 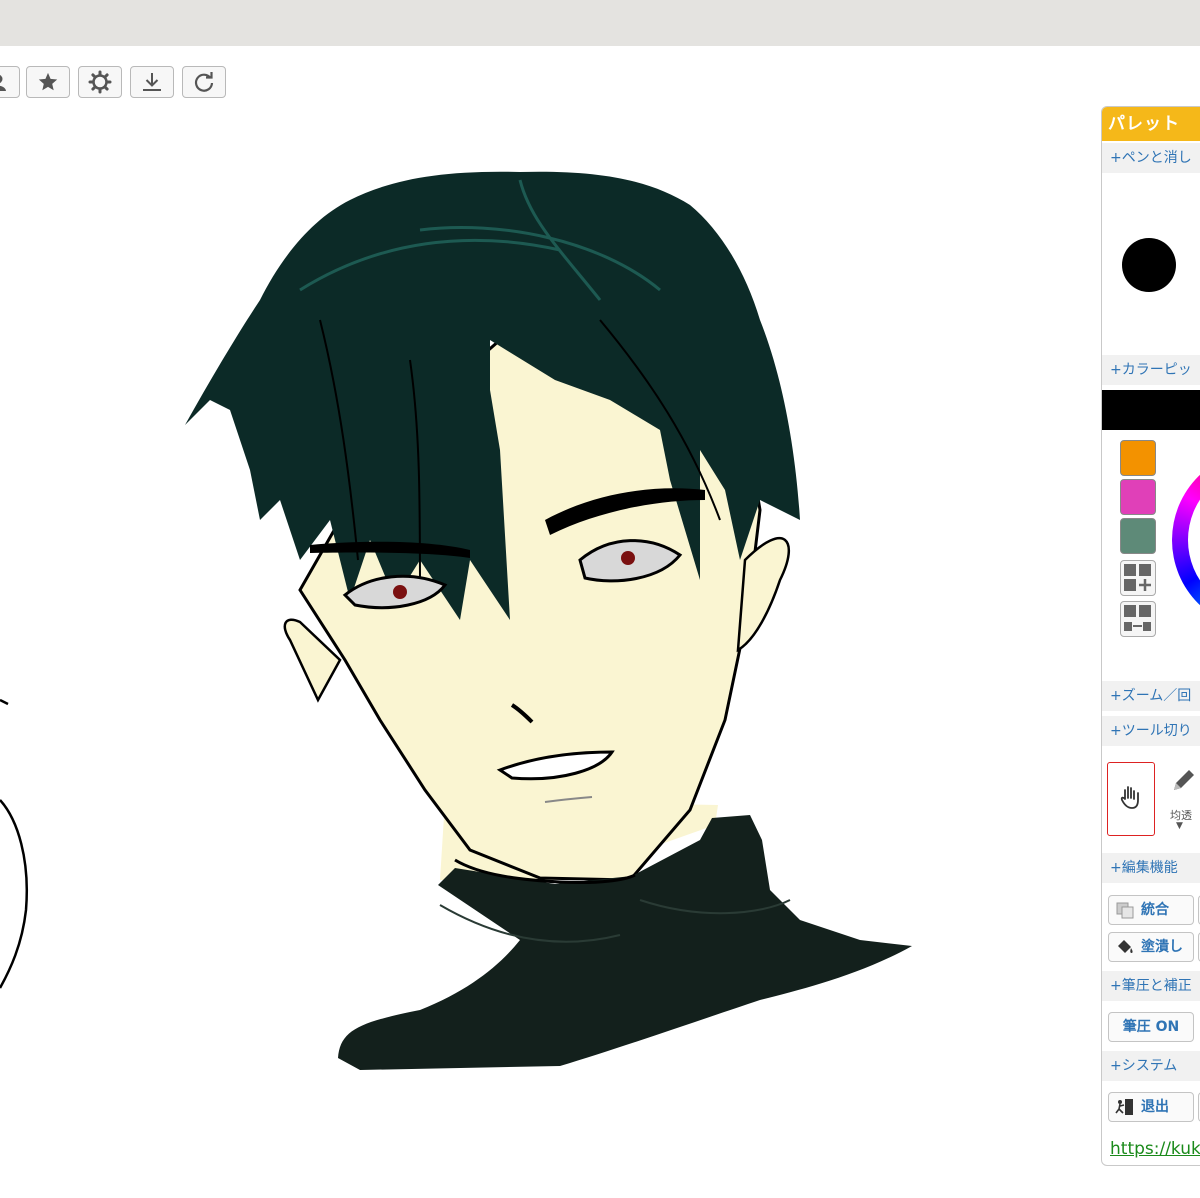 What do you see at coordinates (1151, 158) in the screenshot?
I see `section-pen-eraser: +ペンと消し` at bounding box center [1151, 158].